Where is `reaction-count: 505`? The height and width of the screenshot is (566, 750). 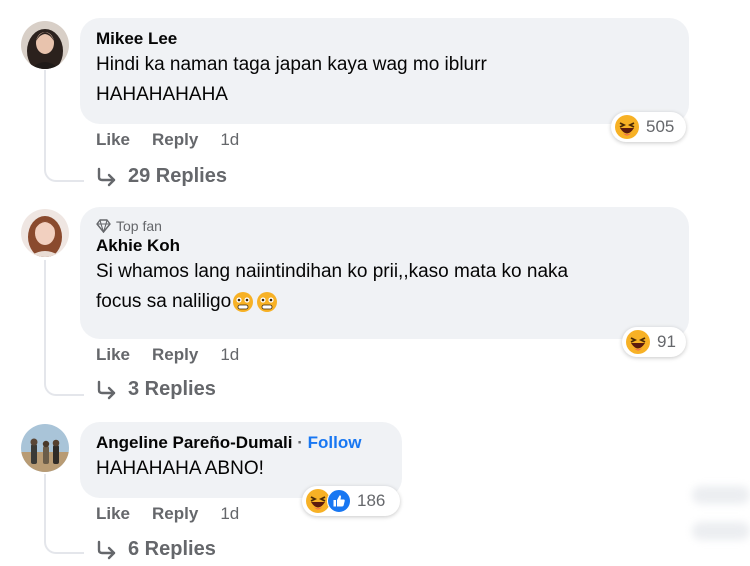
reaction-count: 505 is located at coordinates (660, 126).